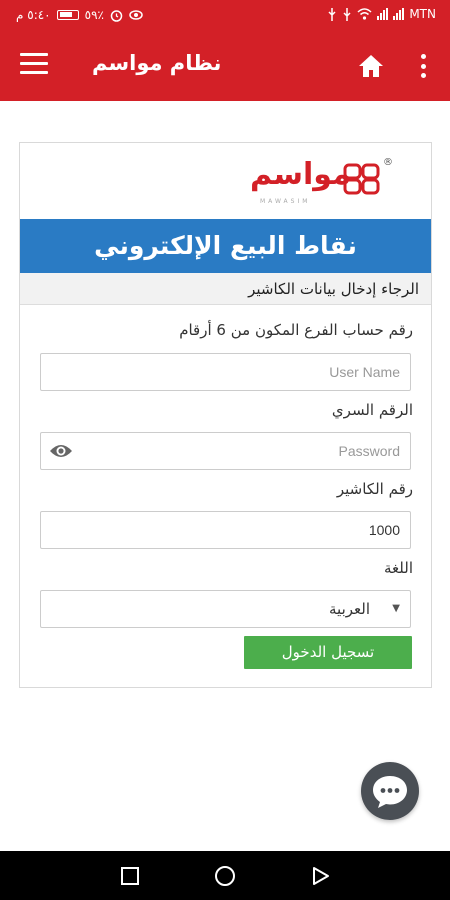 The height and width of the screenshot is (900, 450). Describe the element at coordinates (332, 14) in the screenshot. I see `usb-icon` at that location.